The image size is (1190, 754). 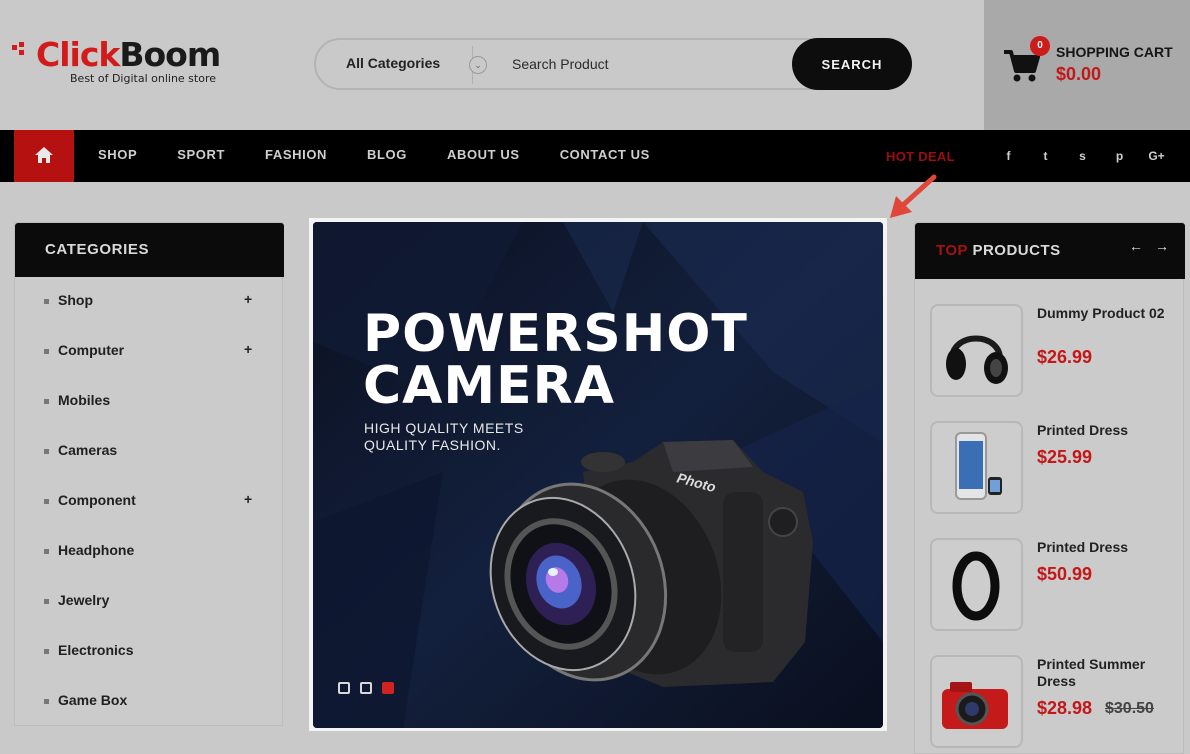 What do you see at coordinates (149, 302) in the screenshot?
I see `category-item-shop: Shop +` at bounding box center [149, 302].